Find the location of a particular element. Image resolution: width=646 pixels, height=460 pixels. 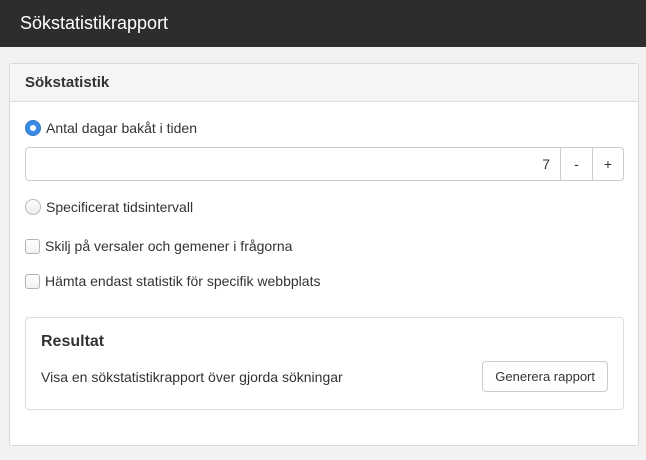

radio-interval-button is located at coordinates (33, 207).